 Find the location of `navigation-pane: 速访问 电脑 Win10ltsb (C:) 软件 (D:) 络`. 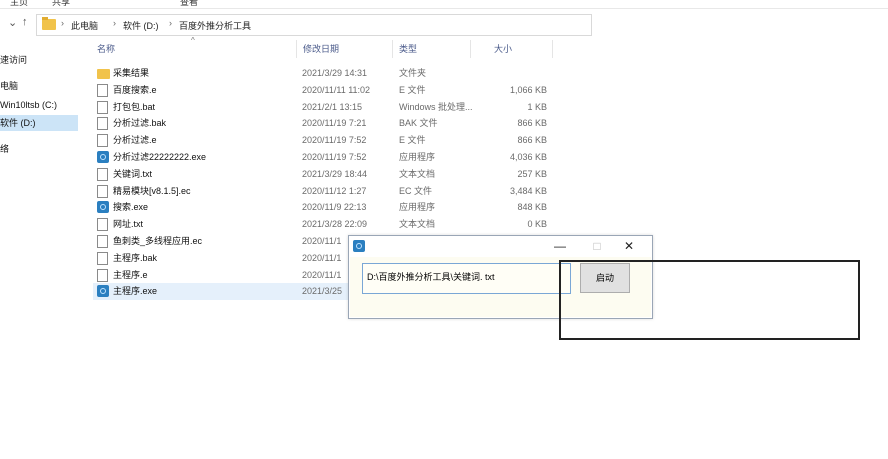

navigation-pane: 速访问 电脑 Win10ltsb (C:) 软件 (D:) 络 is located at coordinates (39, 249).